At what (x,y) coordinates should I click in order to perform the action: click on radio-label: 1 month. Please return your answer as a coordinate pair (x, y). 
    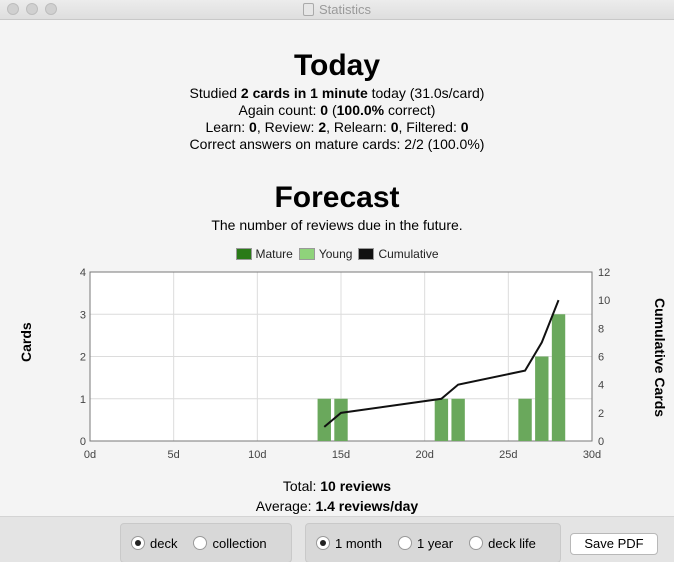
    Looking at the image, I should click on (358, 543).